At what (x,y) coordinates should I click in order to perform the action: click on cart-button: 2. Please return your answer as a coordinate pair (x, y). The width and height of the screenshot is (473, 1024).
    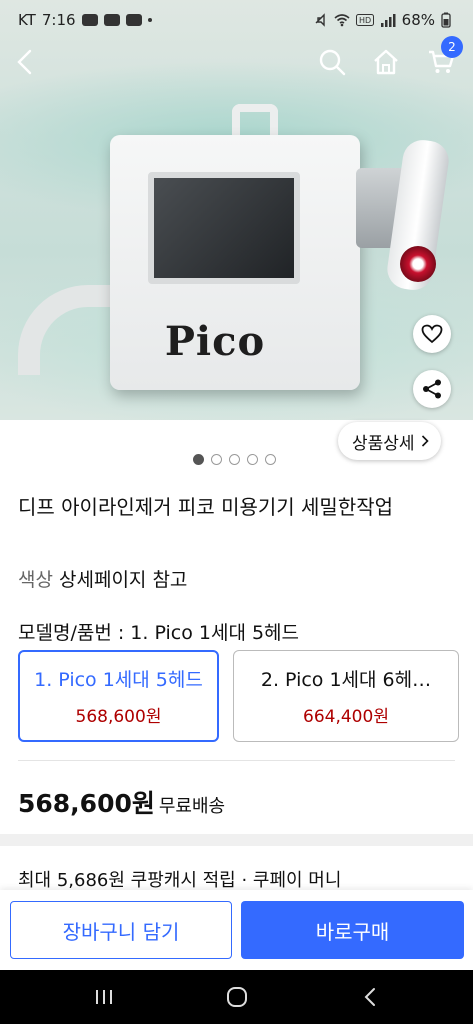
    Looking at the image, I should click on (442, 59).